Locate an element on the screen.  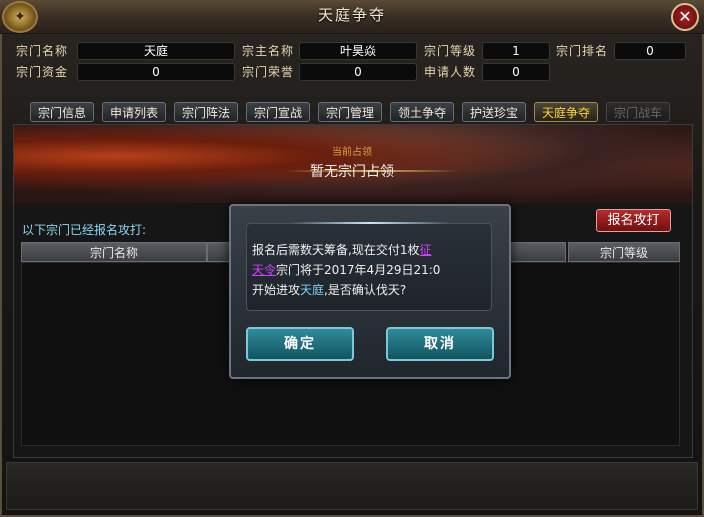
bottom-bar is located at coordinates (352, 486).